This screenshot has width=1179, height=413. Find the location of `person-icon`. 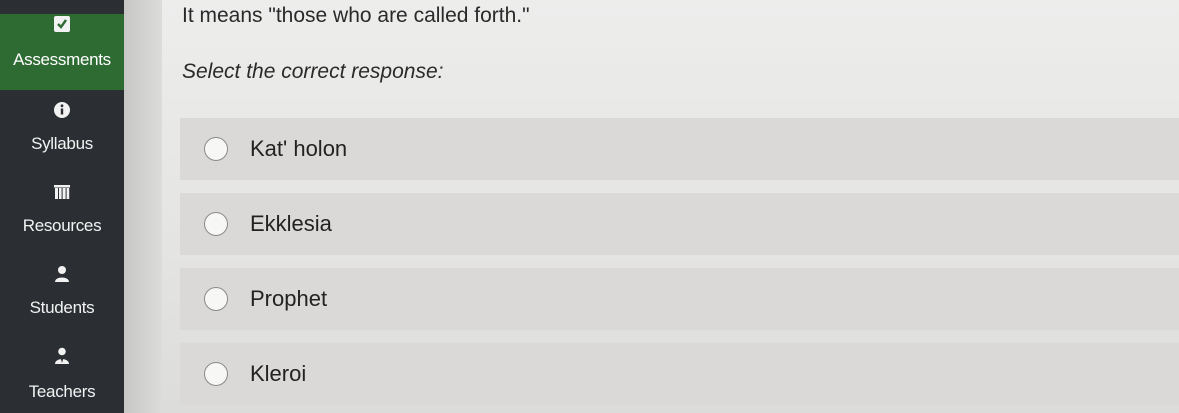

person-icon is located at coordinates (62, 274).